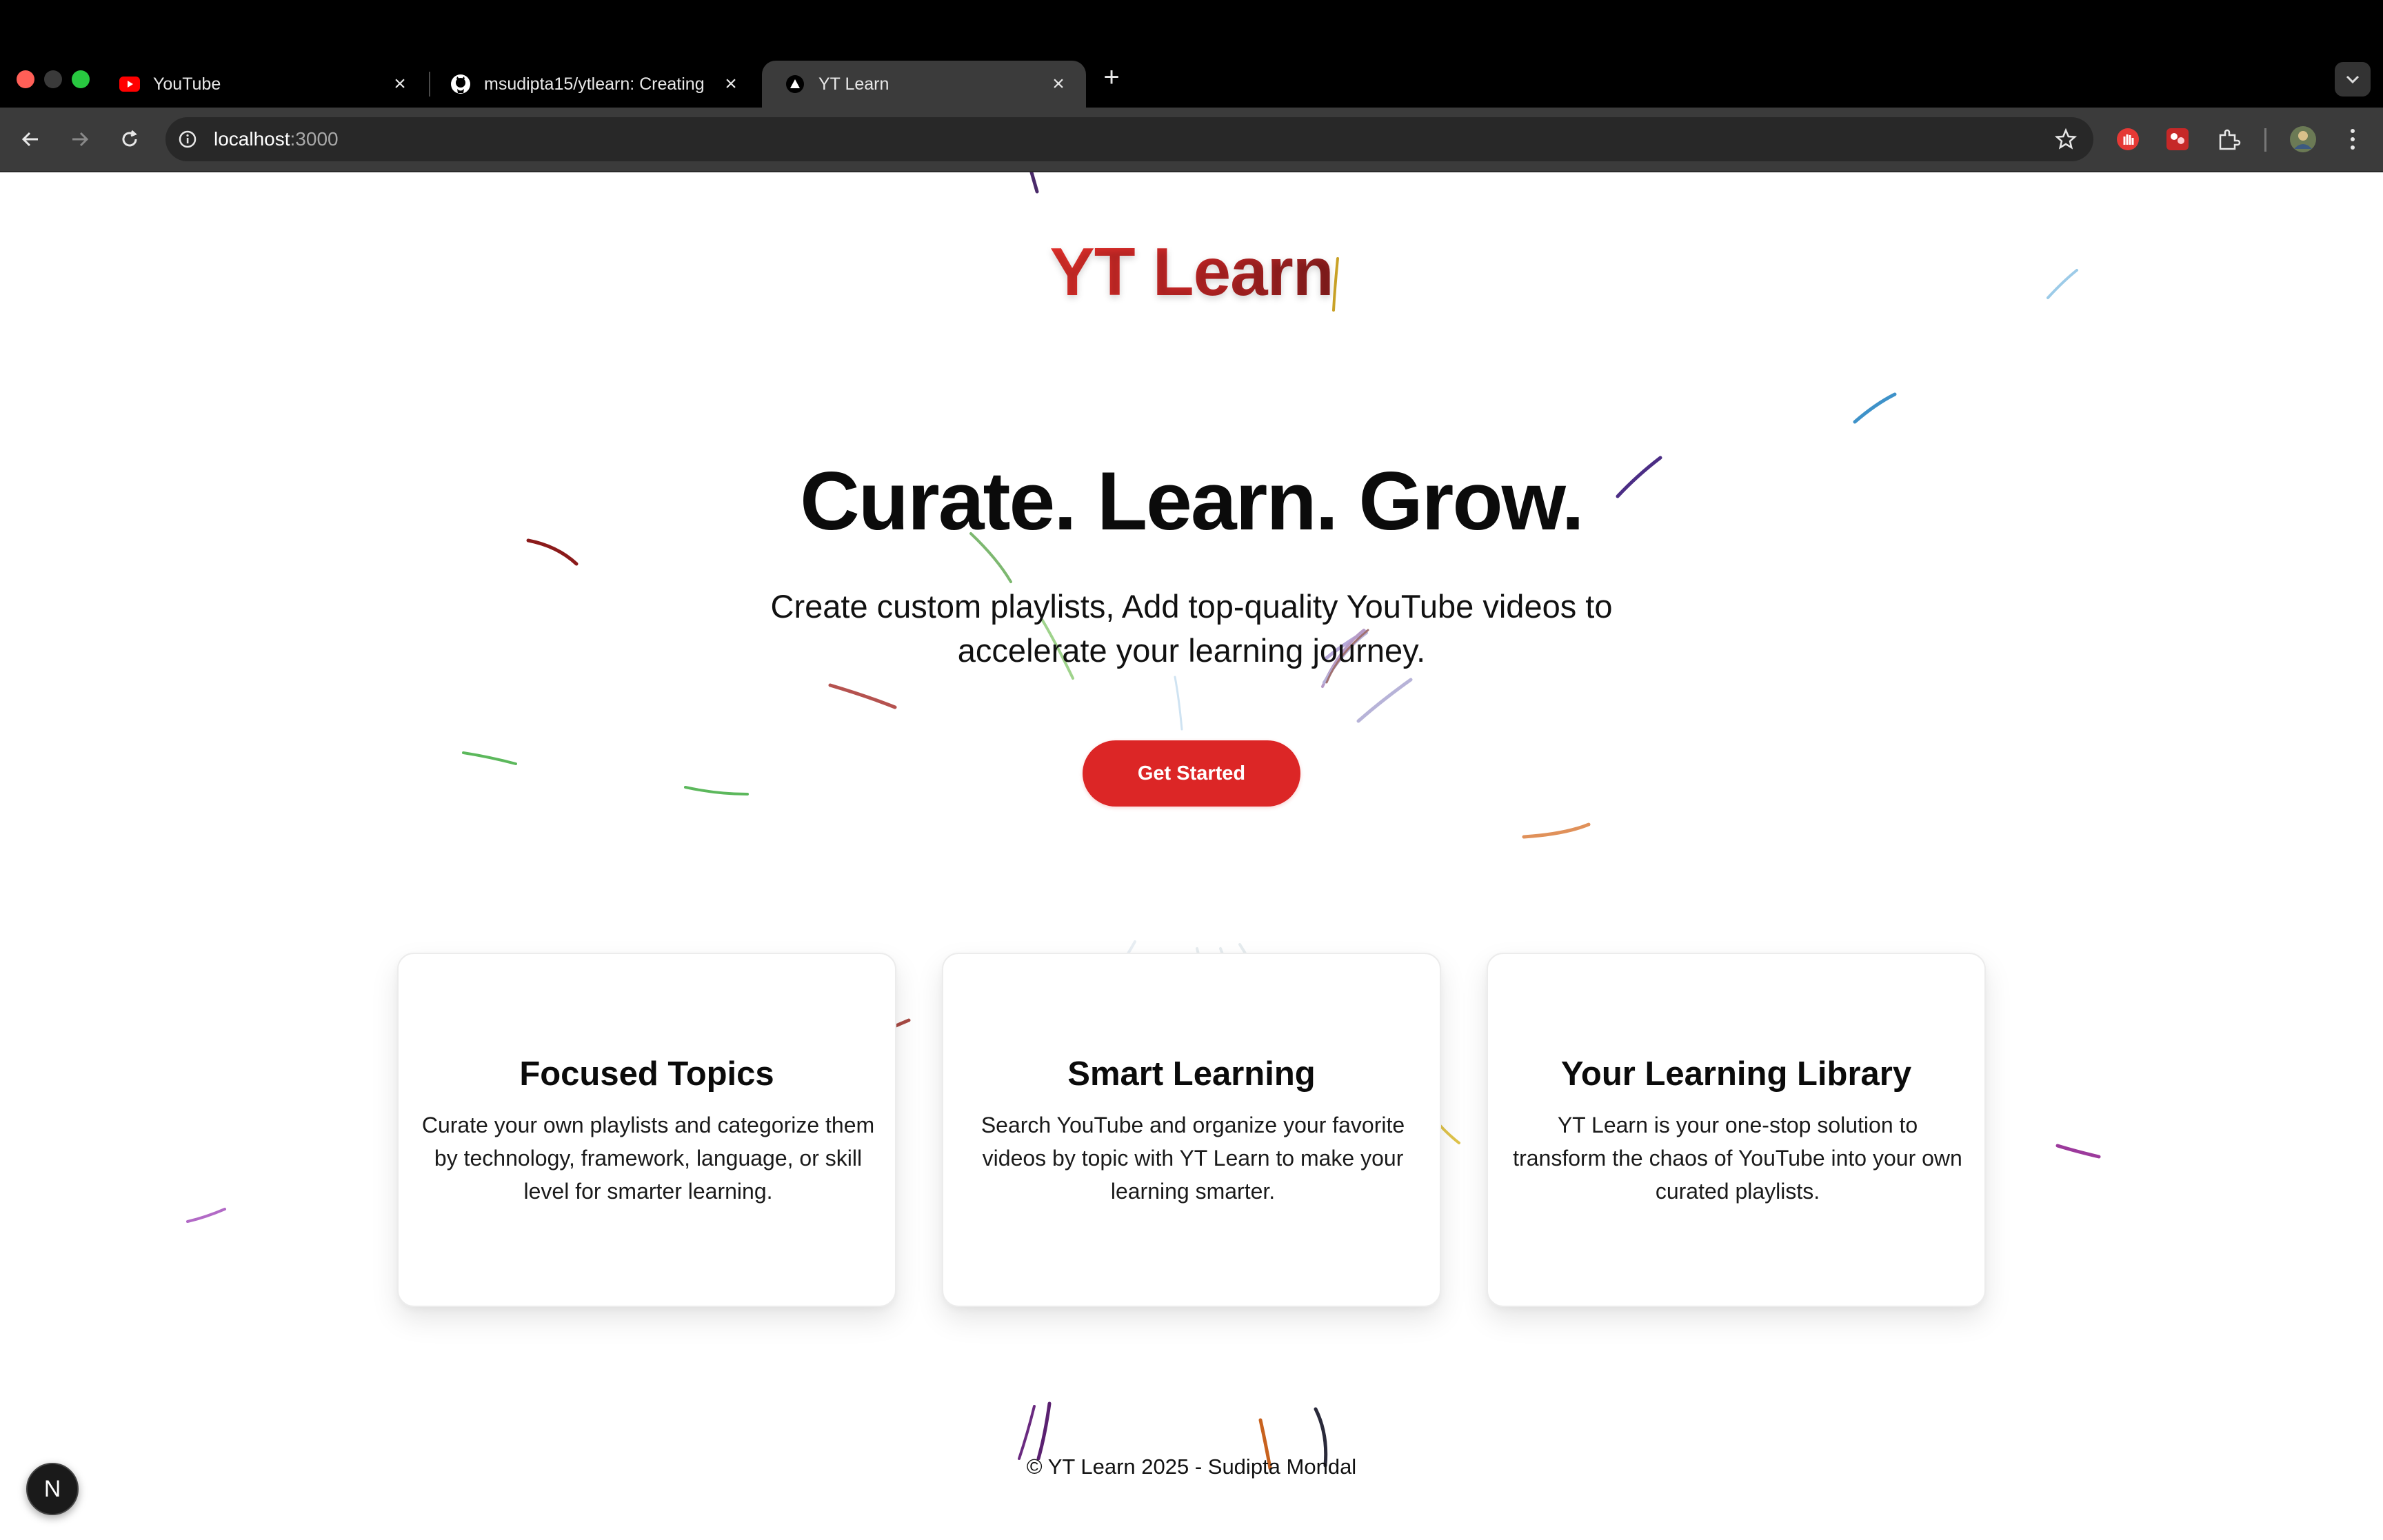 The height and width of the screenshot is (1540, 2383). Describe the element at coordinates (1111, 77) in the screenshot. I see `new-tab-button: +` at that location.